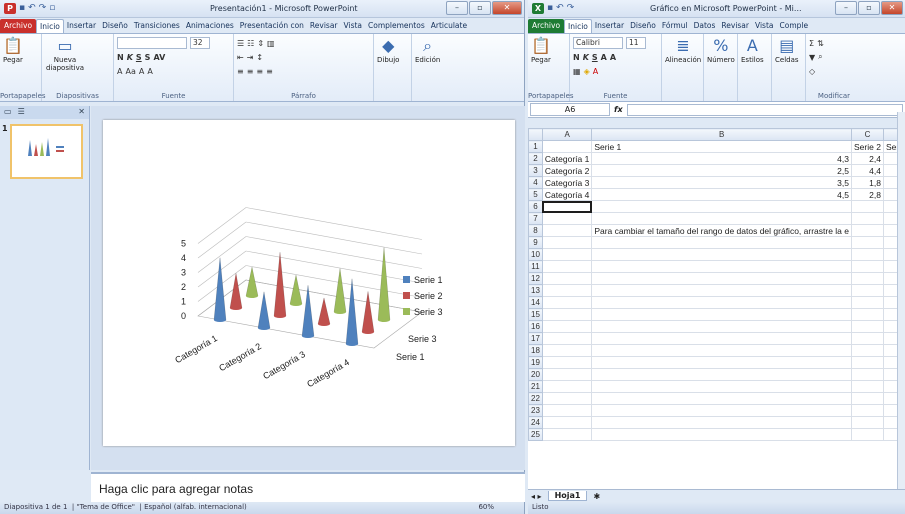  Describe the element at coordinates (535, 278) in the screenshot. I see `row-header: 12` at that location.